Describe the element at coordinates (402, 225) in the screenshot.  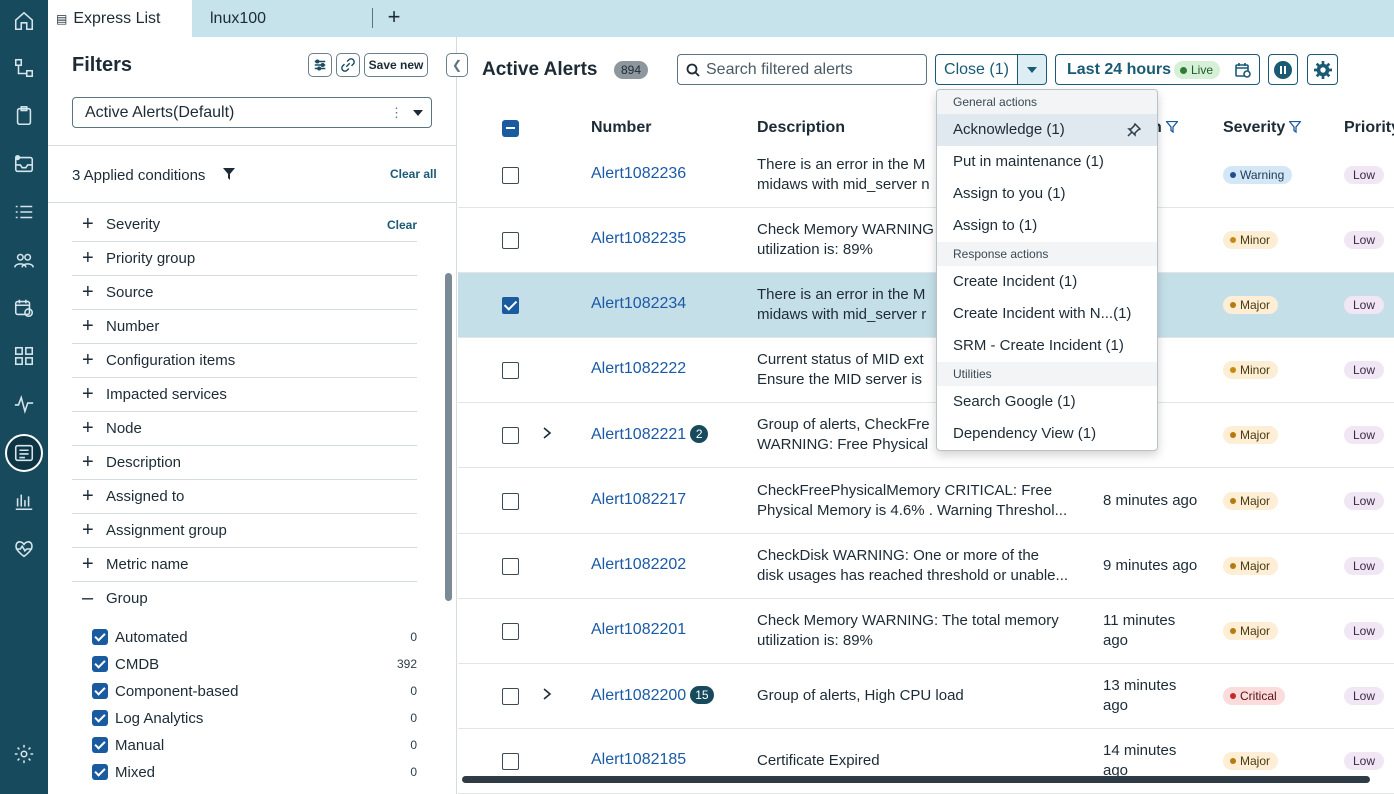
I see `clear-link: Clear` at that location.